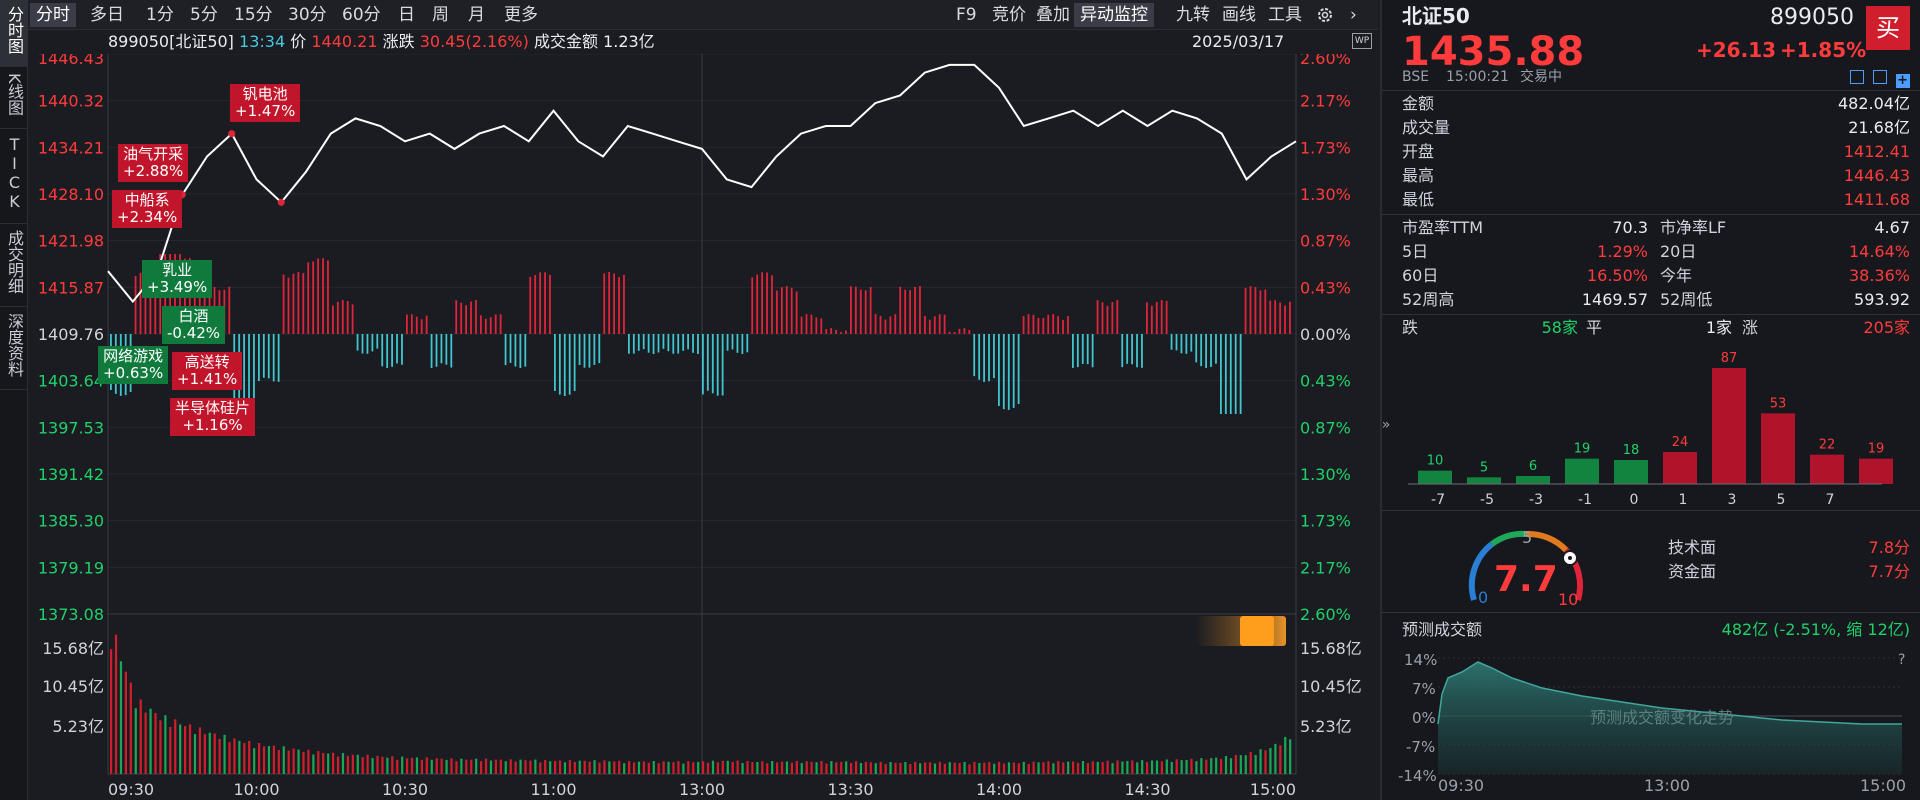 The image size is (1920, 800). Describe the element at coordinates (966, 15) in the screenshot. I see `f9-button: F9` at that location.